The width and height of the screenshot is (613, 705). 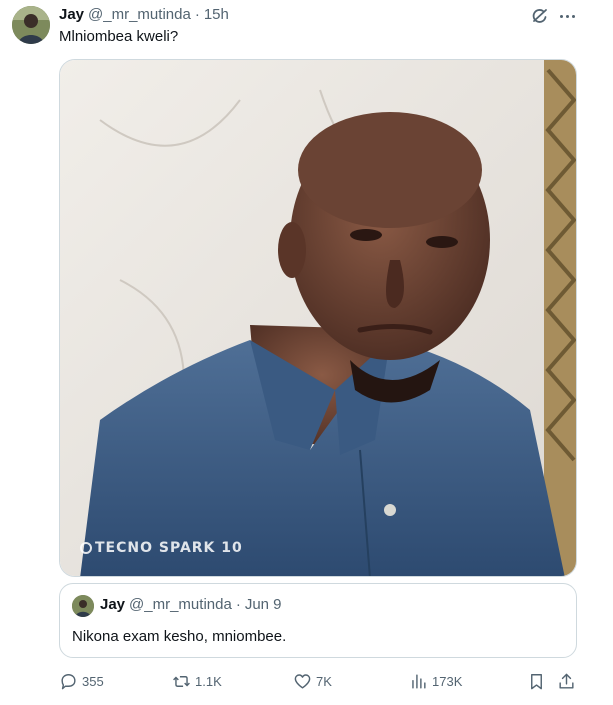 I want to click on quoted-author-avatar, so click(x=83, y=606).